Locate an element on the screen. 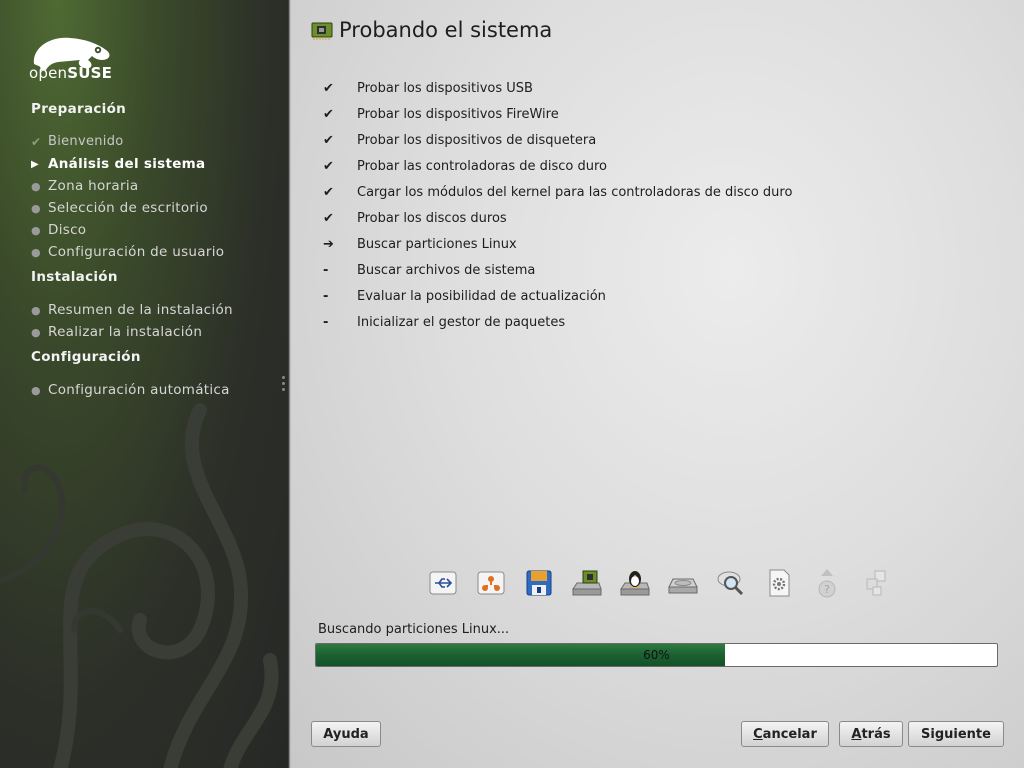  progress-percent: 60% is located at coordinates (656, 655).